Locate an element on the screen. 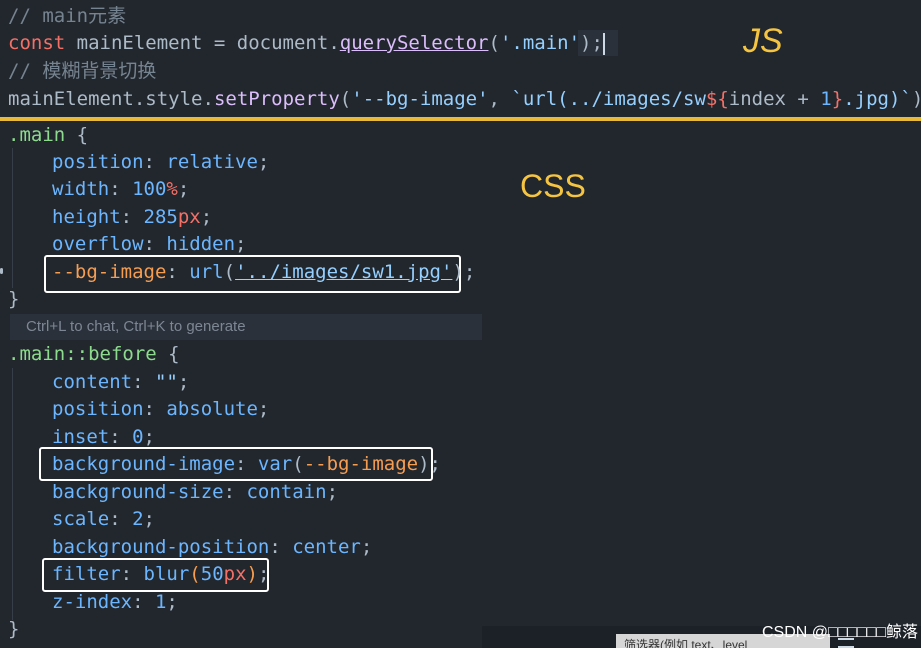 This screenshot has width=921, height=648. property-name: scale is located at coordinates (81, 519).